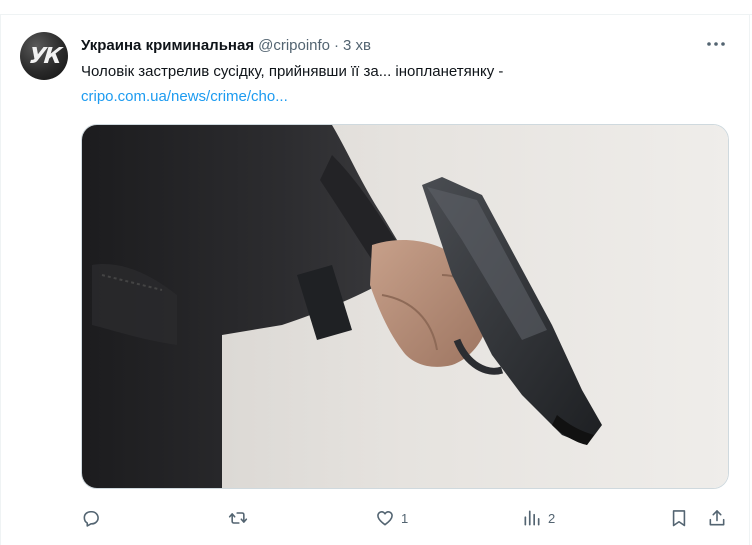 This screenshot has height=545, width=752. I want to click on retweet-icon, so click(238, 518).